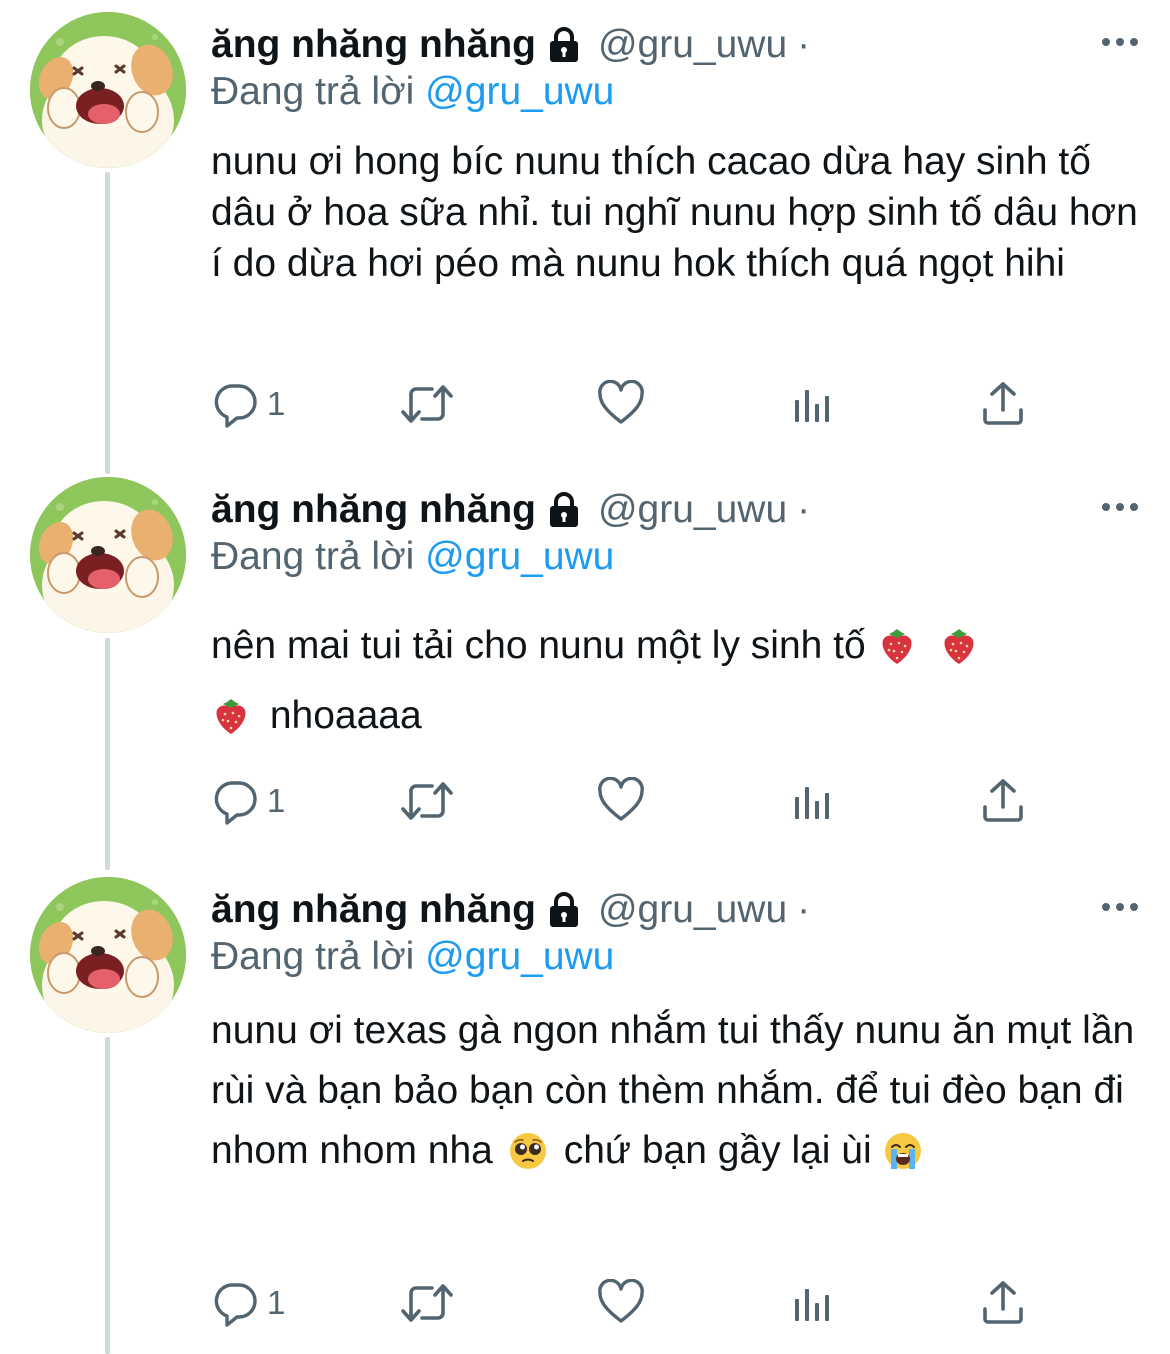  What do you see at coordinates (717, 1150) in the screenshot?
I see `tweet-text-part: chứ bạn gầy lại ùi` at bounding box center [717, 1150].